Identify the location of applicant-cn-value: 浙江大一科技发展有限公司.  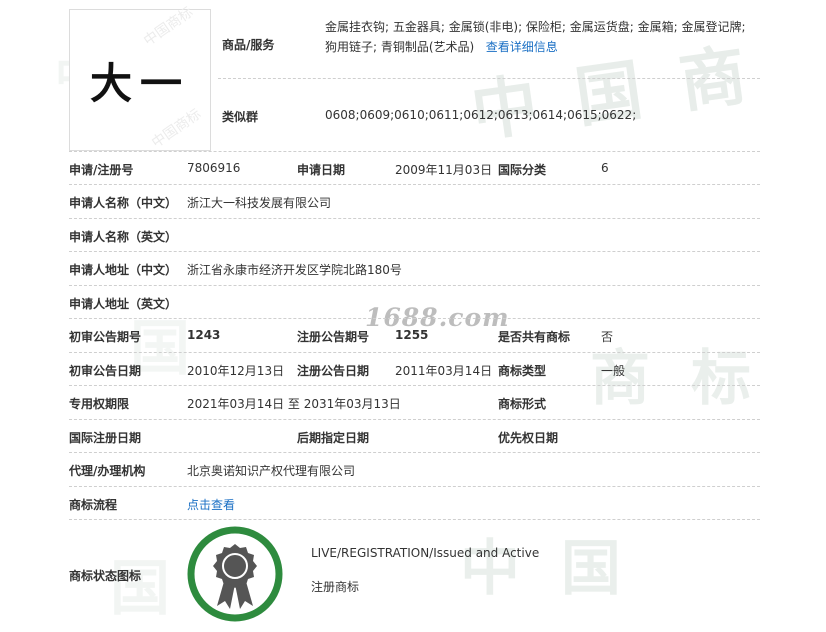
(259, 203).